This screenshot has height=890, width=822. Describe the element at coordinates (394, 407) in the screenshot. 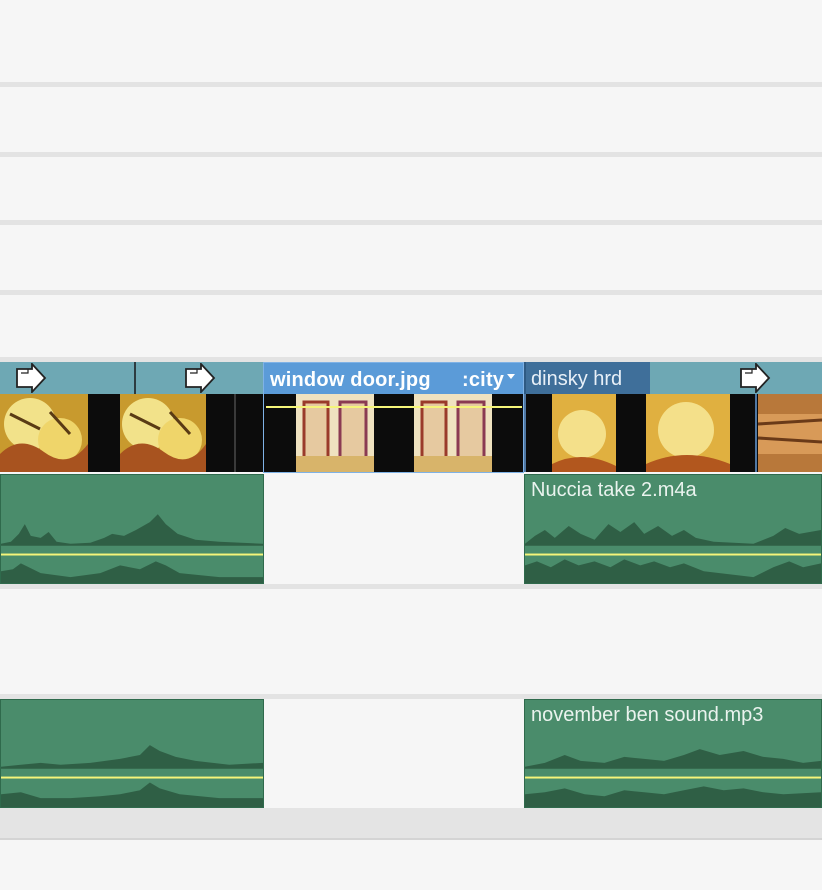

I see `volume-line` at that location.